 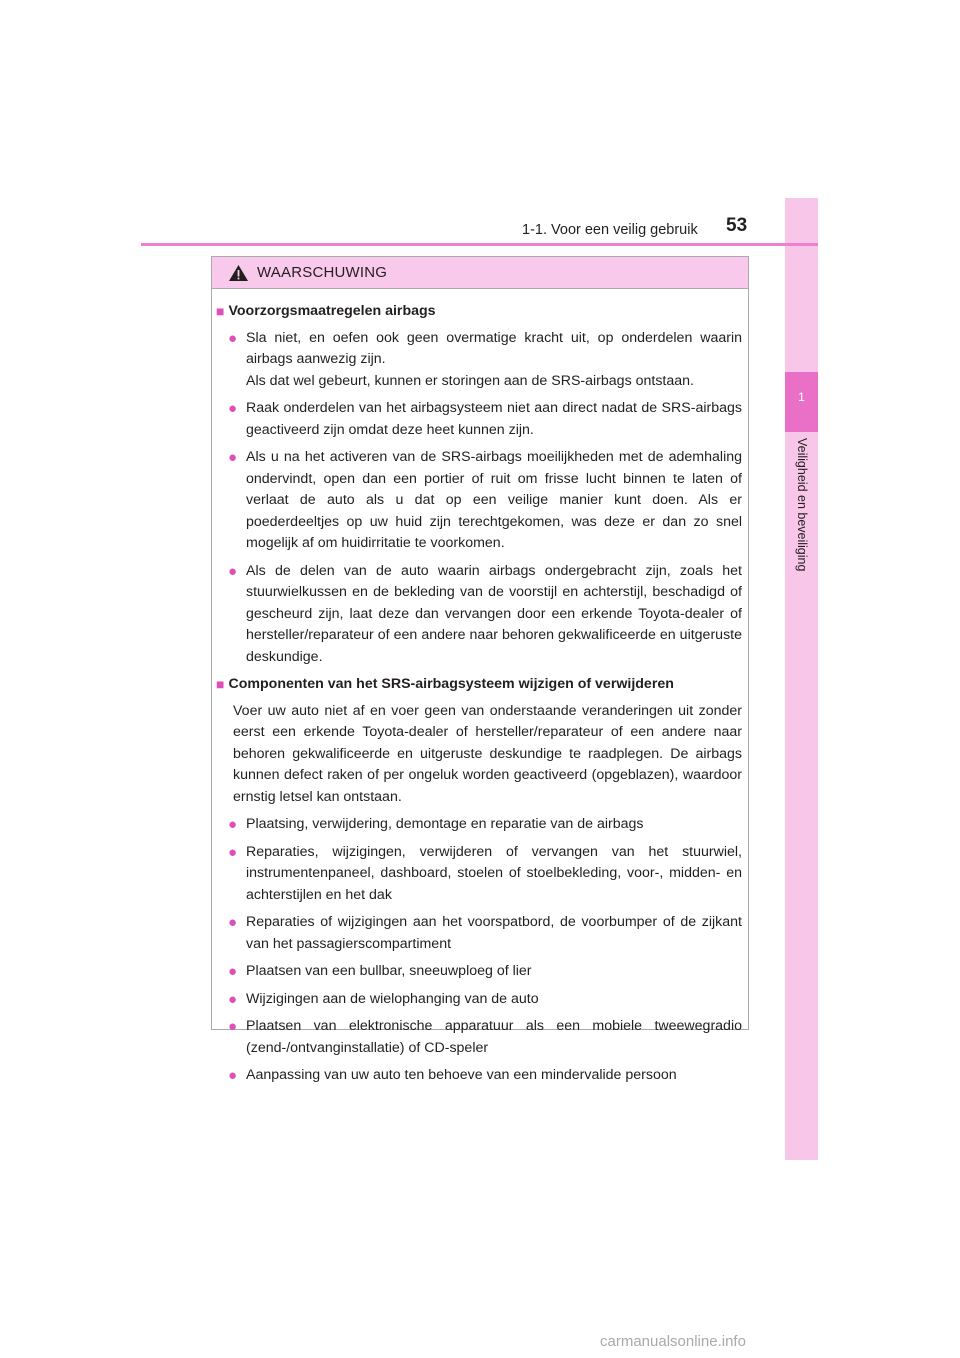 What do you see at coordinates (801, 679) in the screenshot?
I see `chapter-sidebar` at bounding box center [801, 679].